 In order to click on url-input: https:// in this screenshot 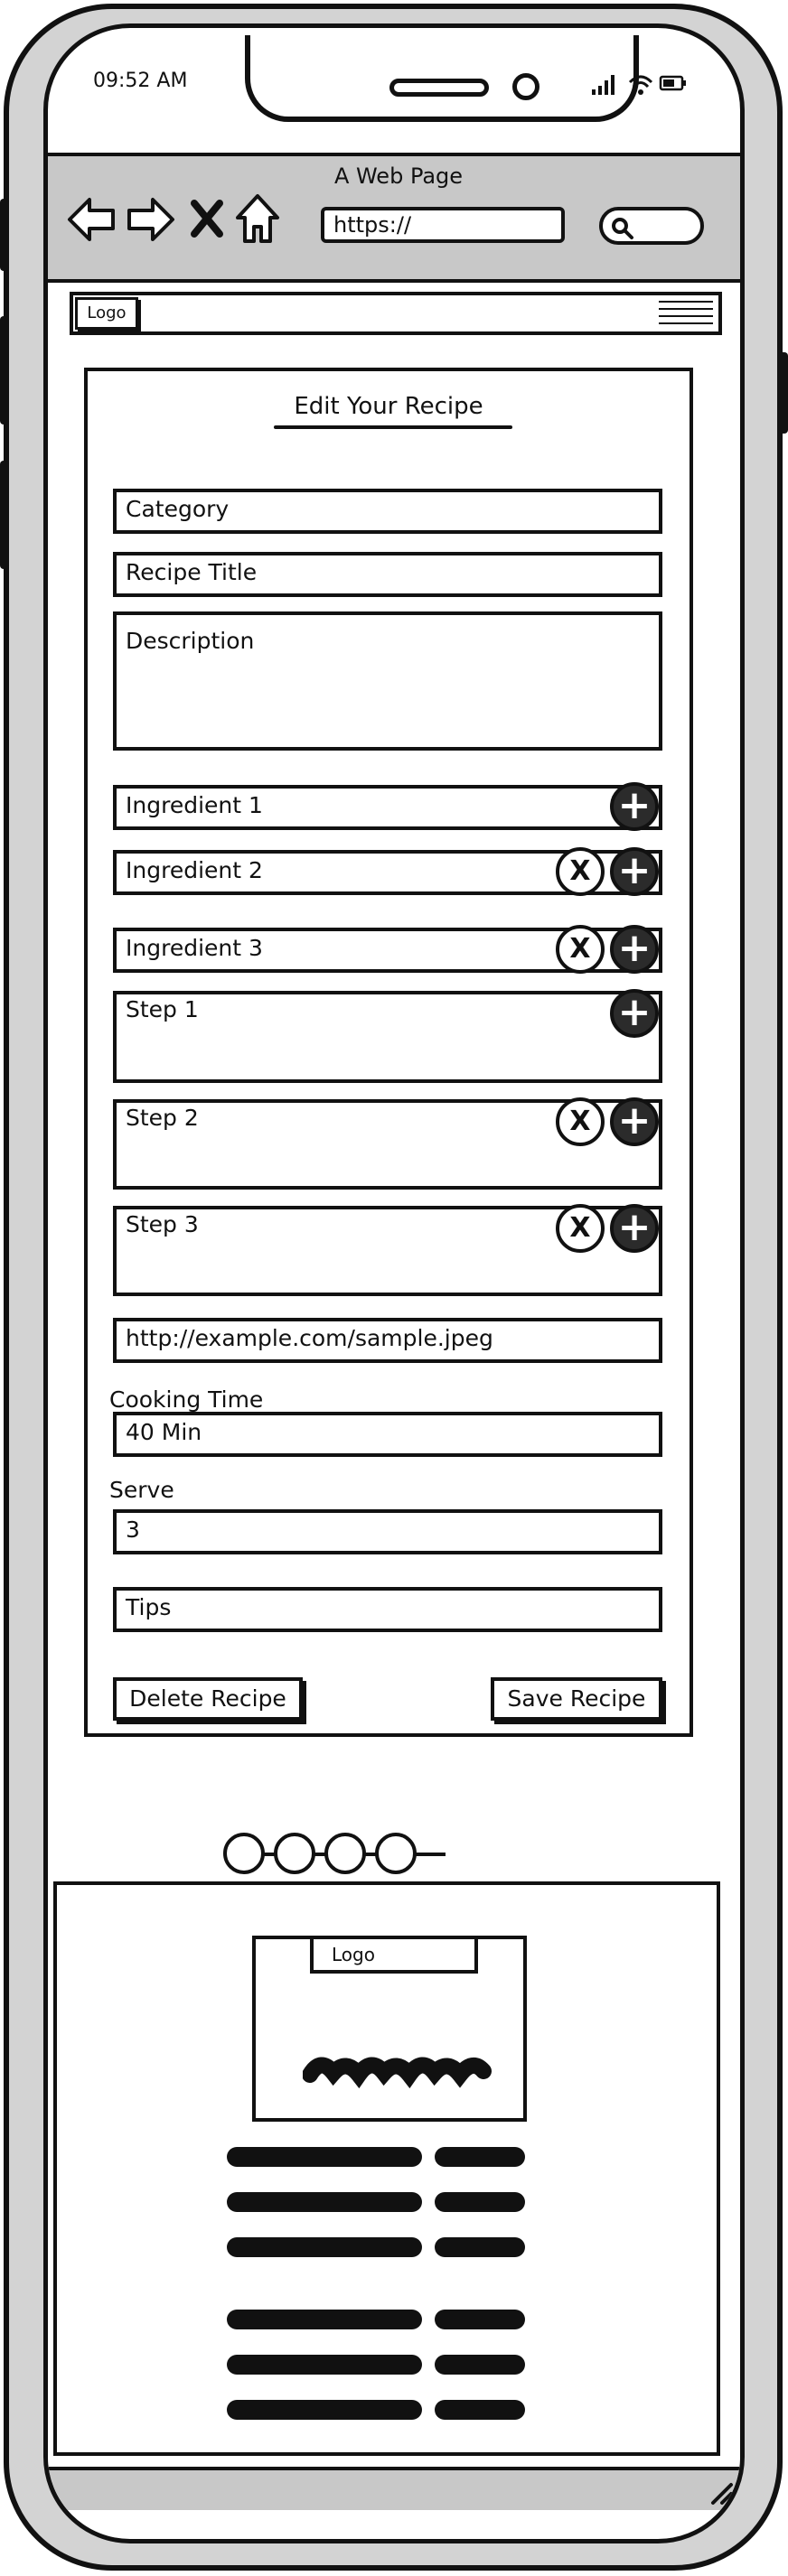, I will do `click(443, 225)`.